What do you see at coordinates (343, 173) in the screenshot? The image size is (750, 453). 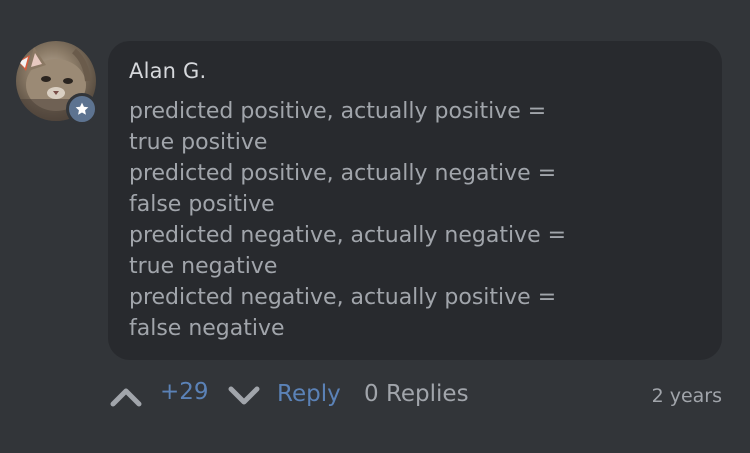 I see `comment-line: predicted positive, actually negative =` at bounding box center [343, 173].